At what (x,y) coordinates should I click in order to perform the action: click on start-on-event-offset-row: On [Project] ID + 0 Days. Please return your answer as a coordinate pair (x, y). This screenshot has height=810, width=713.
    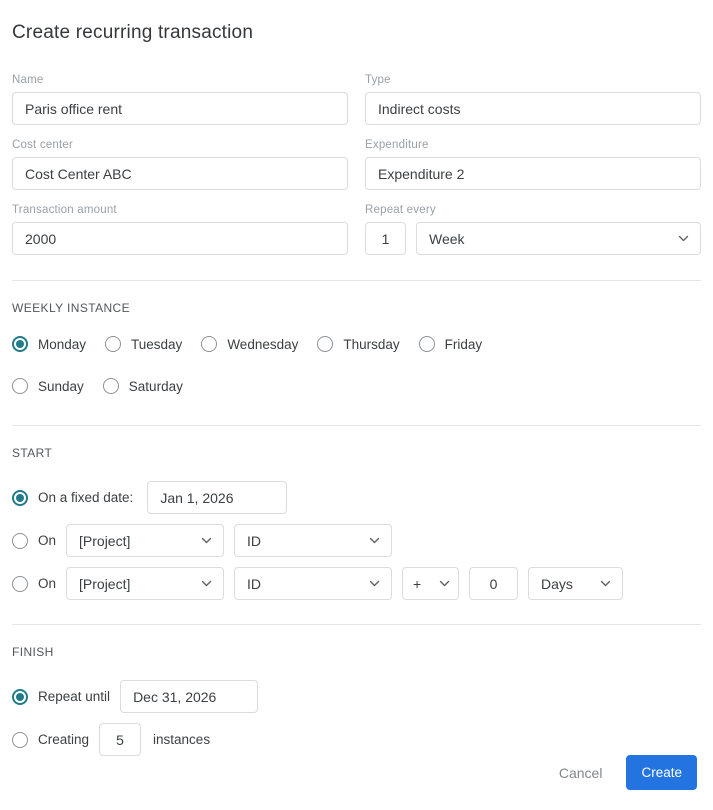
    Looking at the image, I should click on (356, 583).